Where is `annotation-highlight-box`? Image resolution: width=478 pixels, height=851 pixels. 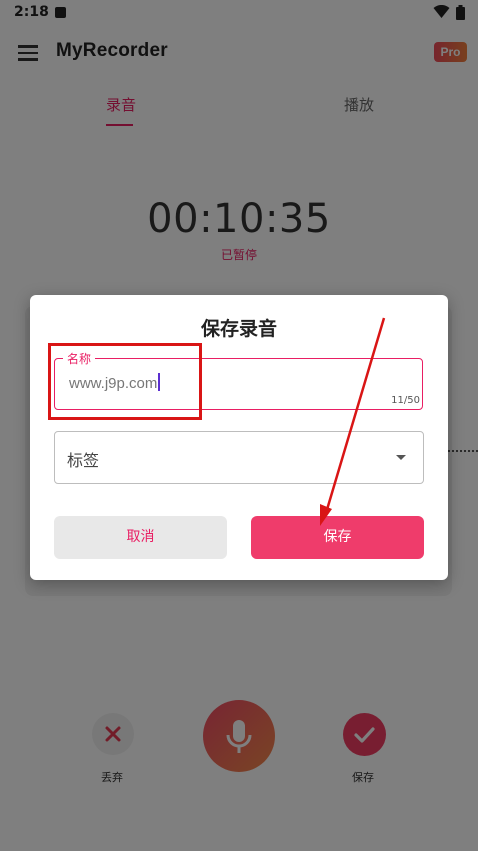
annotation-highlight-box is located at coordinates (125, 381).